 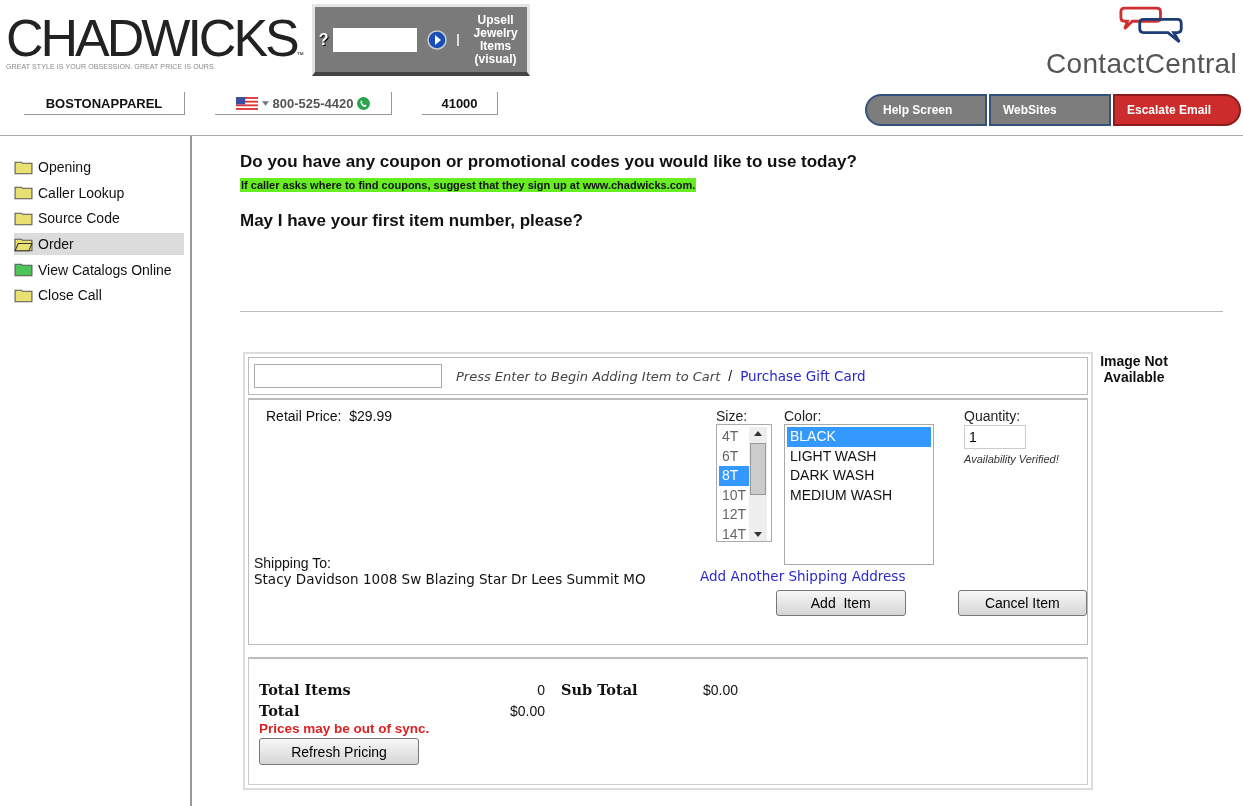 I want to click on cancel-item-button: Cancel Item, so click(x=1022, y=603).